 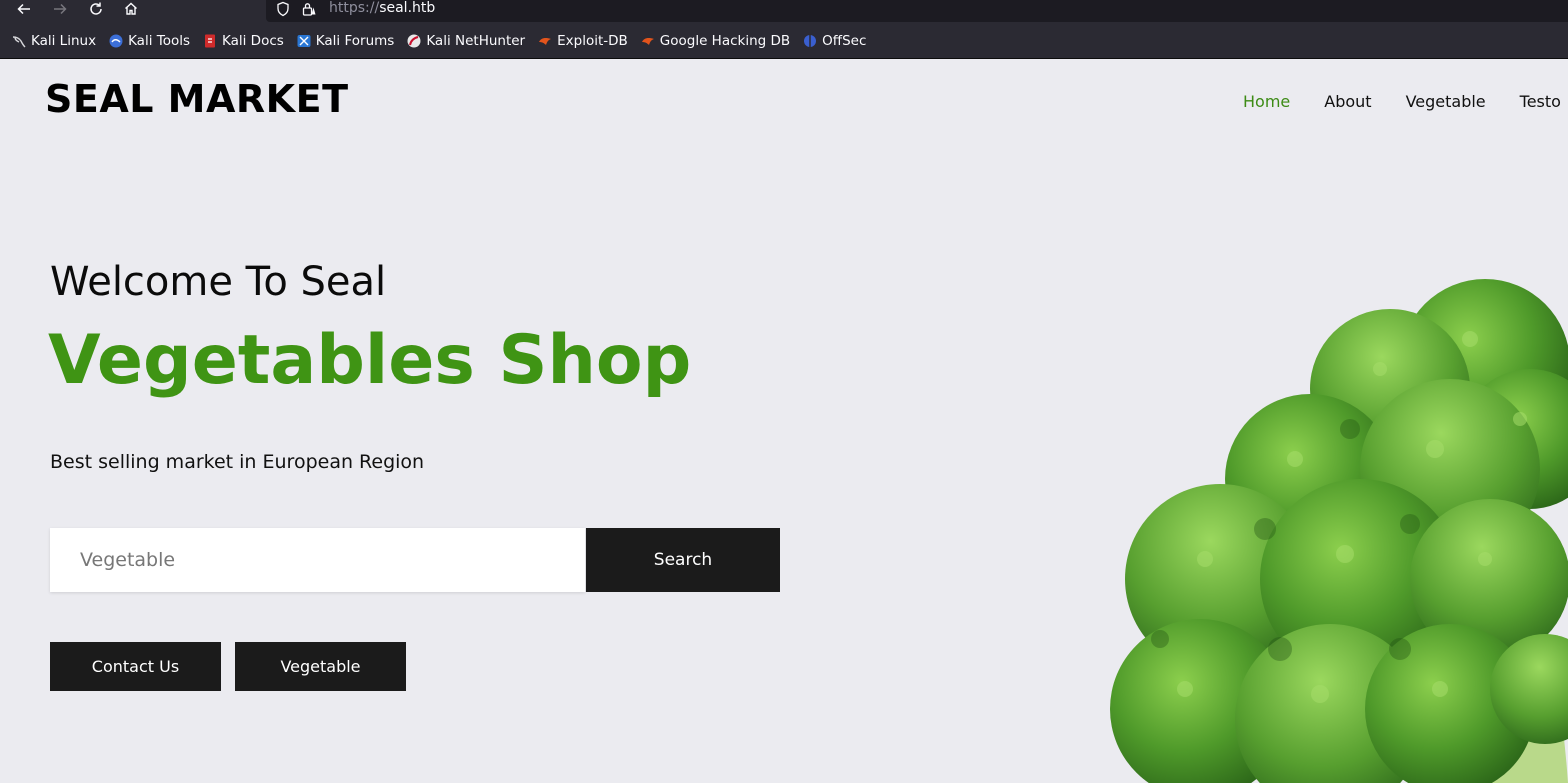 I want to click on url-protocol: https://, so click(x=354, y=8).